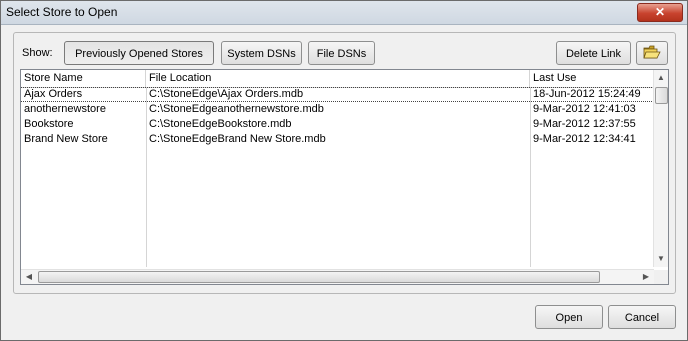 The width and height of the screenshot is (688, 341). I want to click on open-folder-icon, so click(652, 52).